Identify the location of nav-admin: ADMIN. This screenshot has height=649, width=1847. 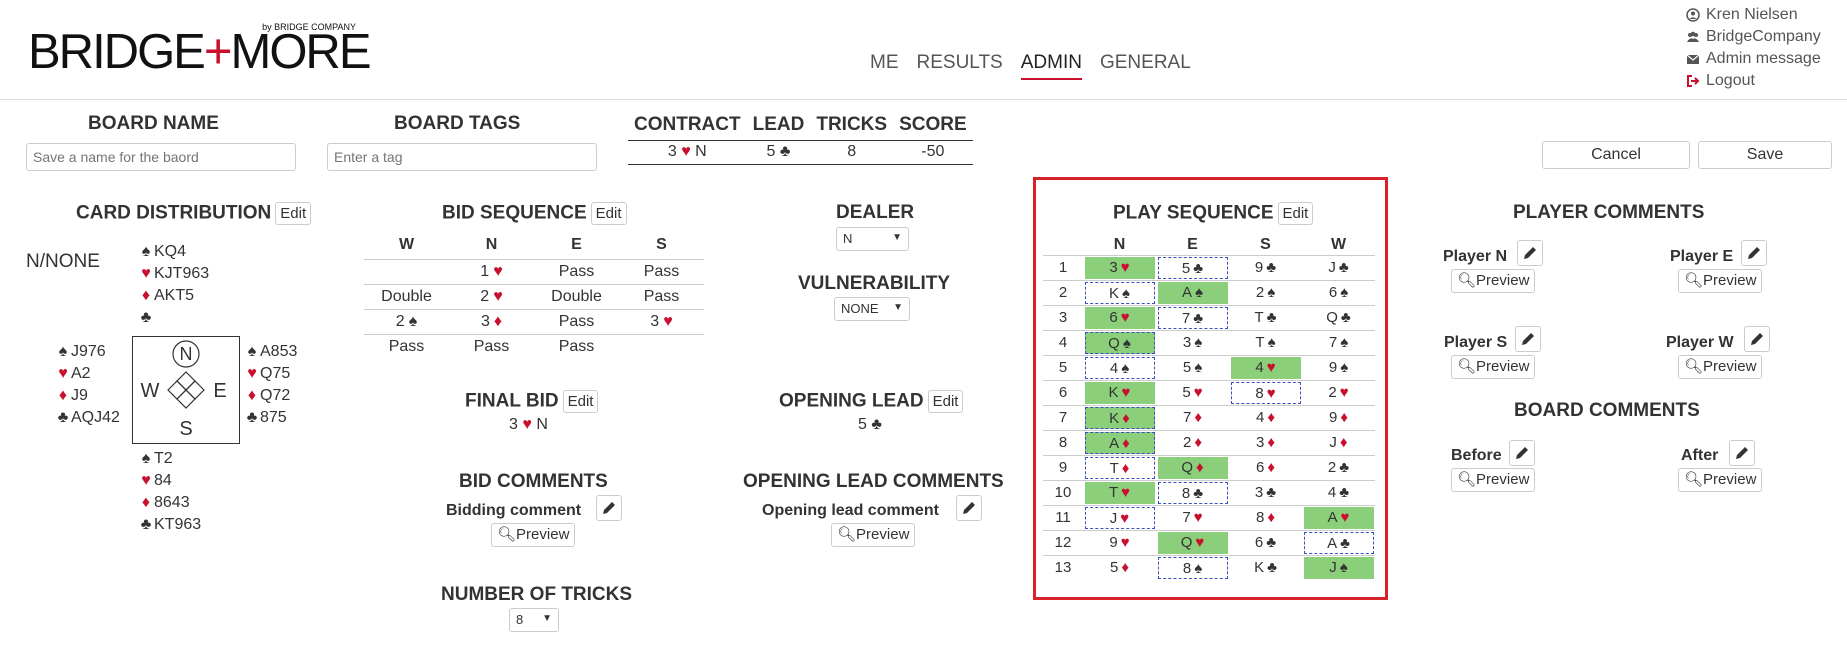
(1051, 66).